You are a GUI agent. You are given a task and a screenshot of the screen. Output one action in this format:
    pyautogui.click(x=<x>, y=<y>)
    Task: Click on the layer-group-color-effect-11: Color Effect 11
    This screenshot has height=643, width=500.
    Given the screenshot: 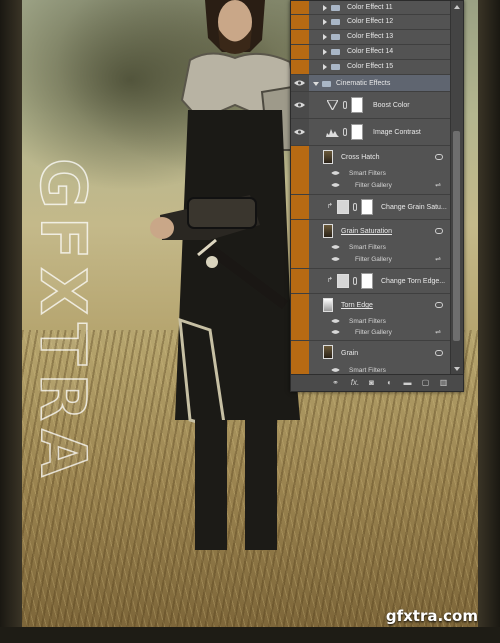 What is the action you would take?
    pyautogui.click(x=371, y=8)
    